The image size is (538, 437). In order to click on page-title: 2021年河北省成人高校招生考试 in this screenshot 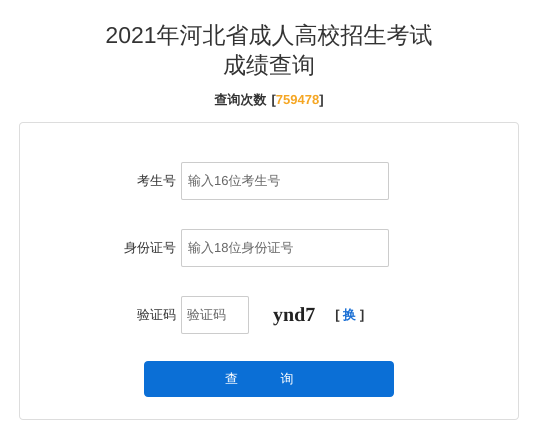, I will do `click(269, 35)`.